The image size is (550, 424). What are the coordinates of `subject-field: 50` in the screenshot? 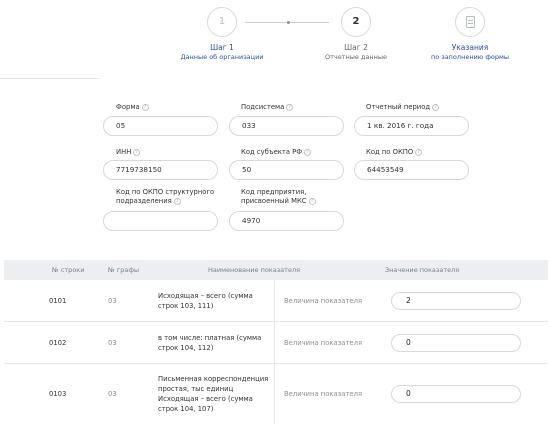 It's located at (286, 170).